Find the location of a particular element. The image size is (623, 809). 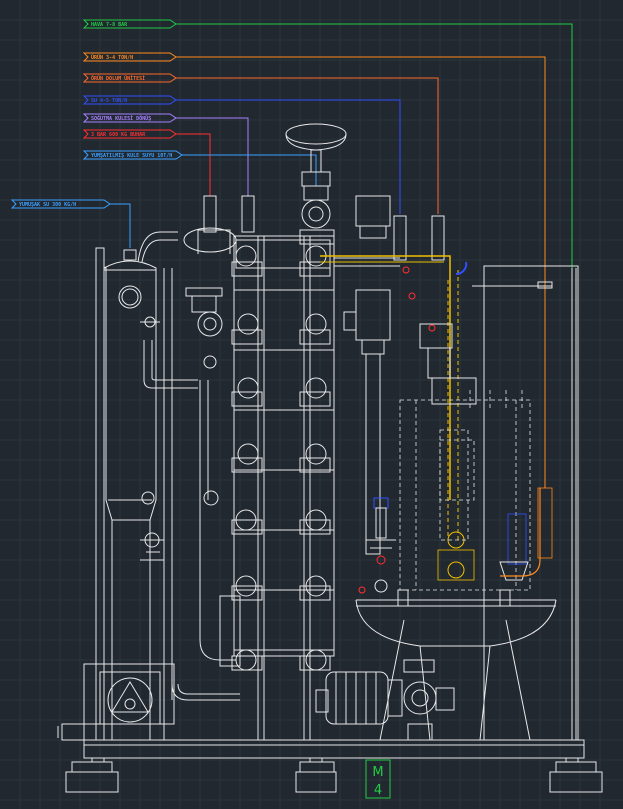

callout-hava-text: HAVA 7-8 BAR is located at coordinates (109, 25).